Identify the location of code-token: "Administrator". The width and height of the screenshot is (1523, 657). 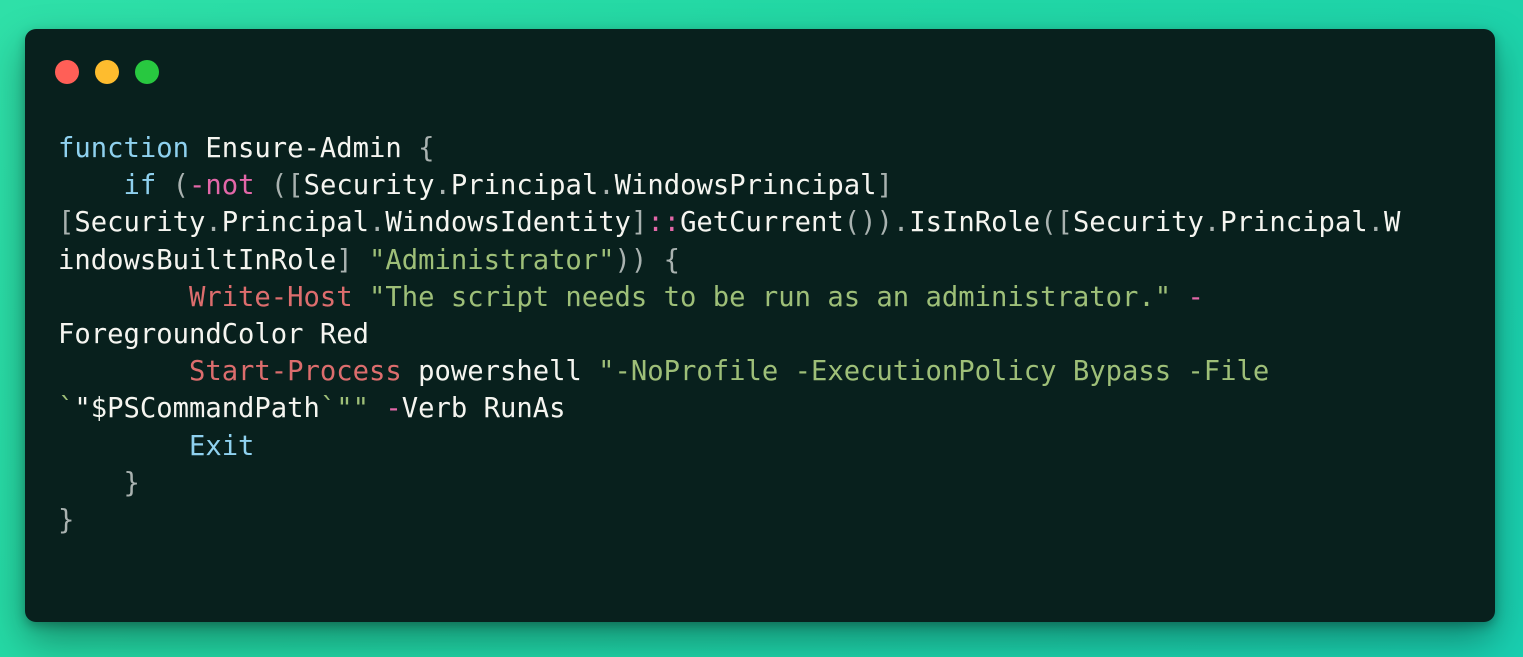
(492, 260).